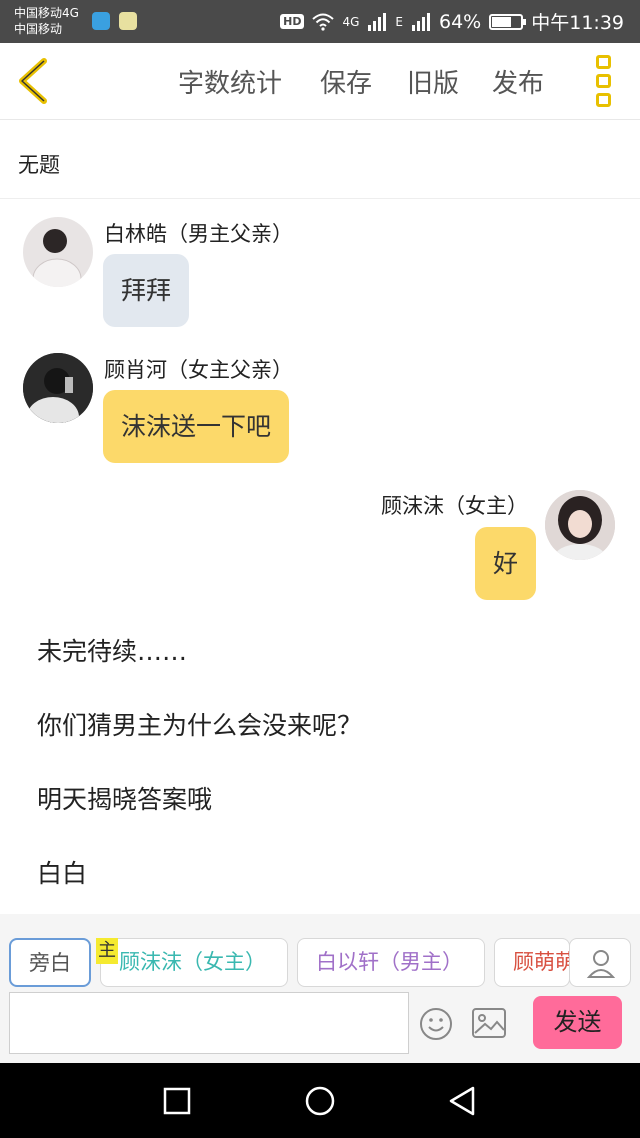 The image size is (640, 1138). What do you see at coordinates (577, 23) in the screenshot?
I see `clock: 中午11:39` at bounding box center [577, 23].